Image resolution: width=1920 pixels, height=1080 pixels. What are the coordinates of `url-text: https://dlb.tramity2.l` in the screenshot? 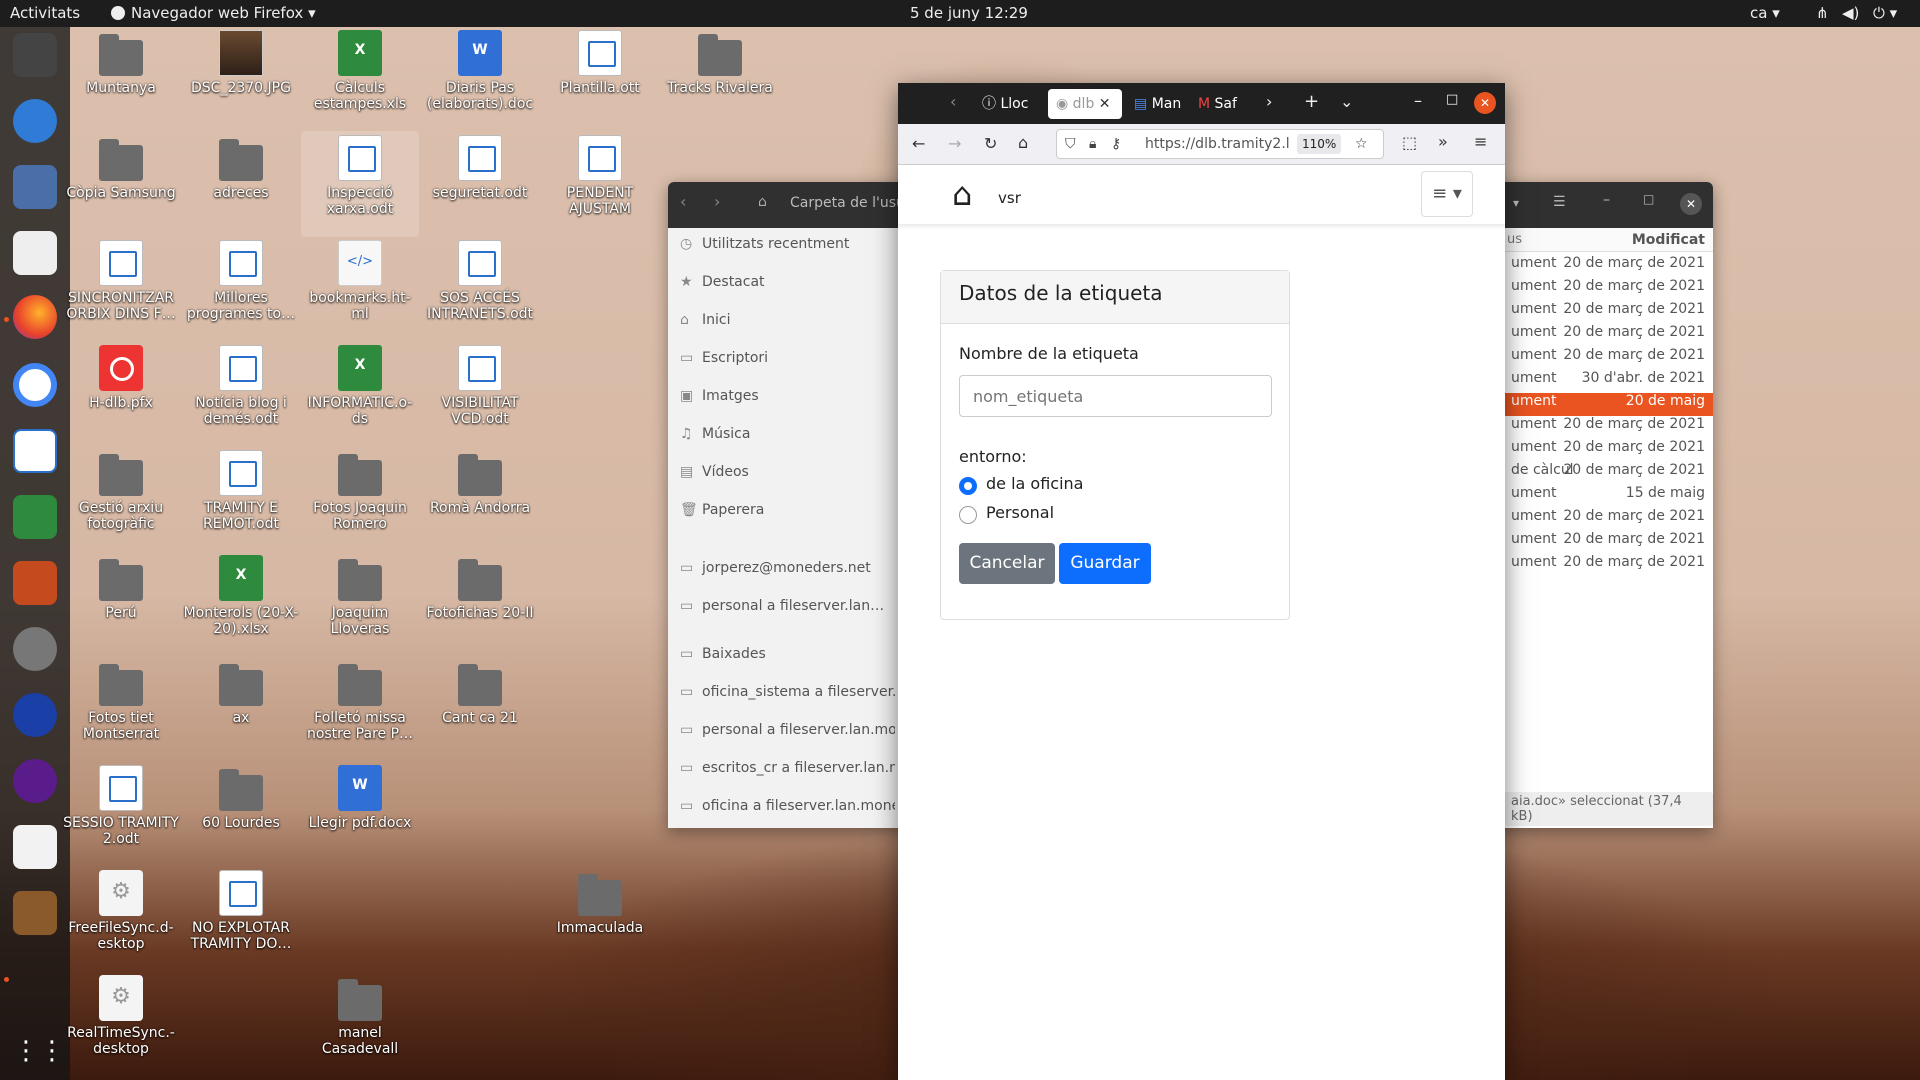 It's located at (1217, 144).